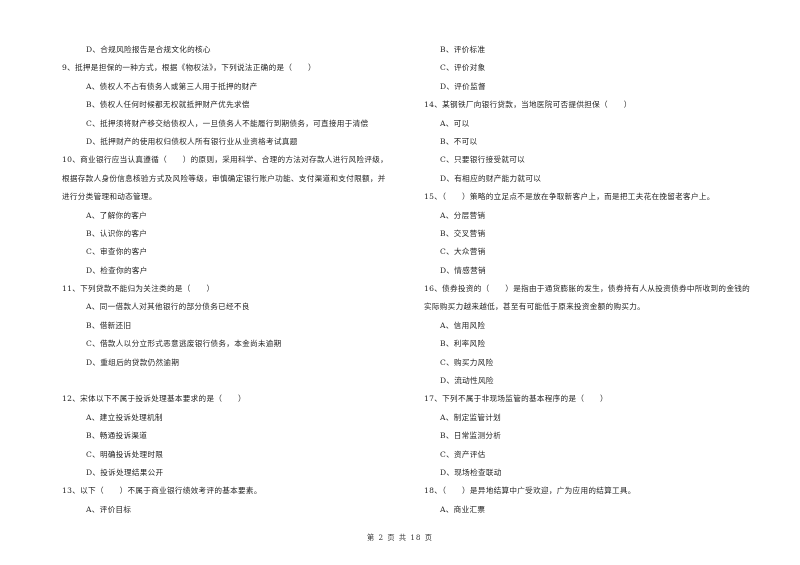  What do you see at coordinates (463, 252) in the screenshot?
I see `answer-option: C、大众营销` at bounding box center [463, 252].